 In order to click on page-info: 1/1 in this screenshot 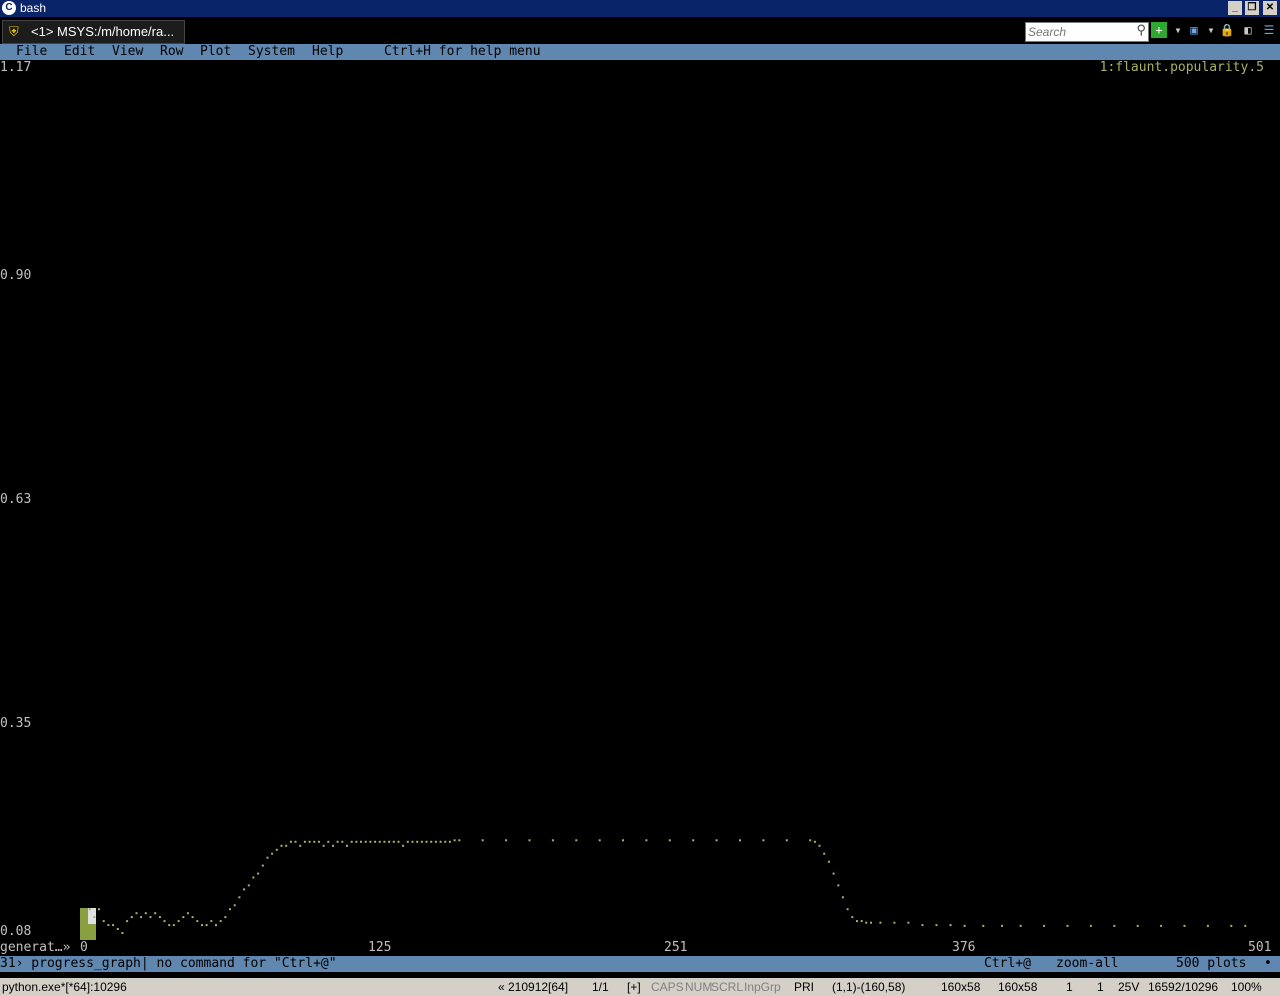, I will do `click(600, 987)`.